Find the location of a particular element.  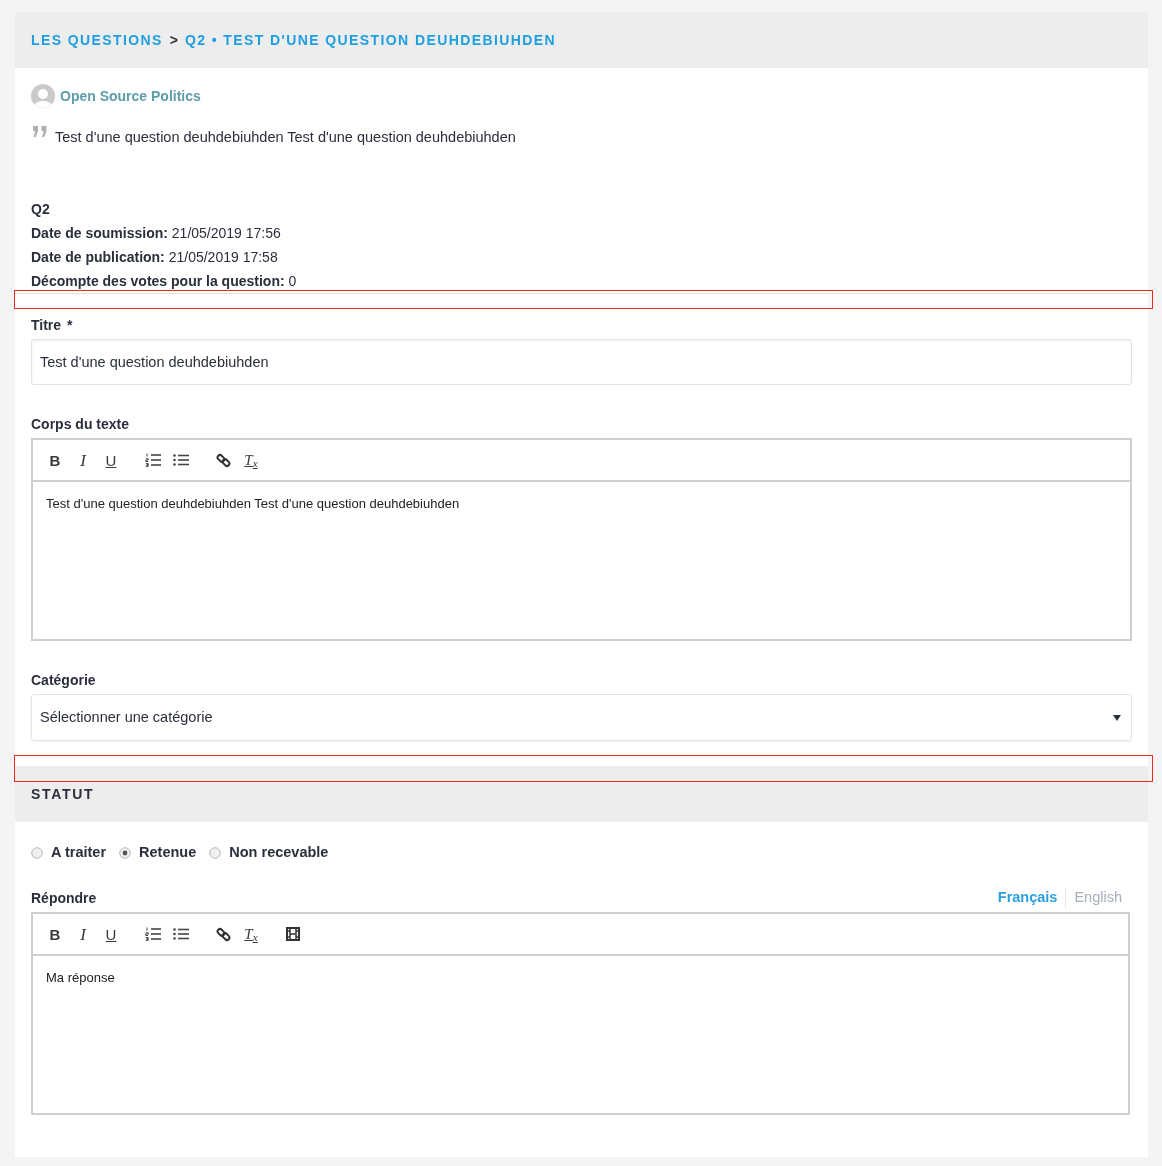

field-label: Corps du texte is located at coordinates (80, 424).